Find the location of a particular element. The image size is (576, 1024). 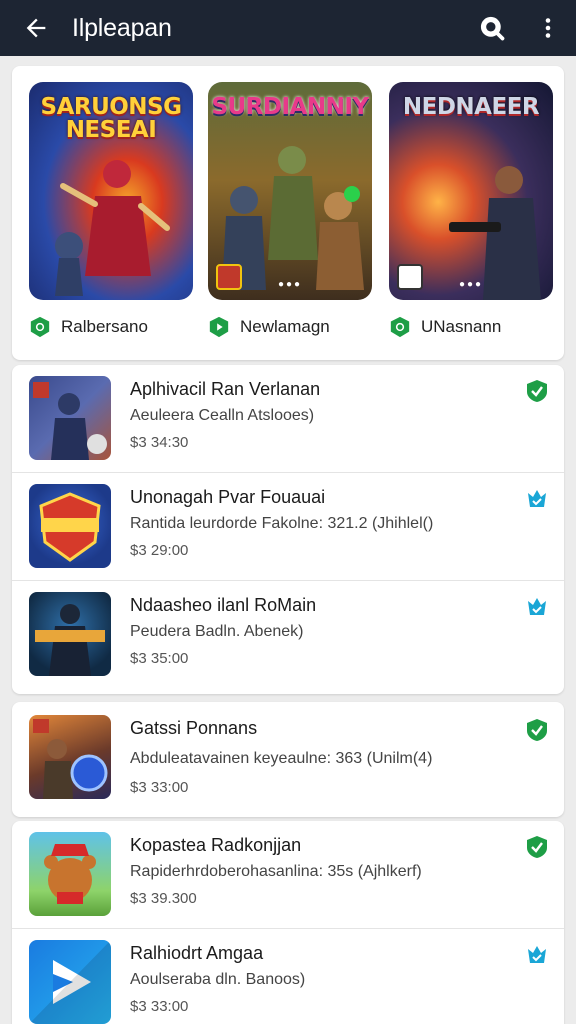

app-name: Kopastea Radkonjjan is located at coordinates (216, 845).